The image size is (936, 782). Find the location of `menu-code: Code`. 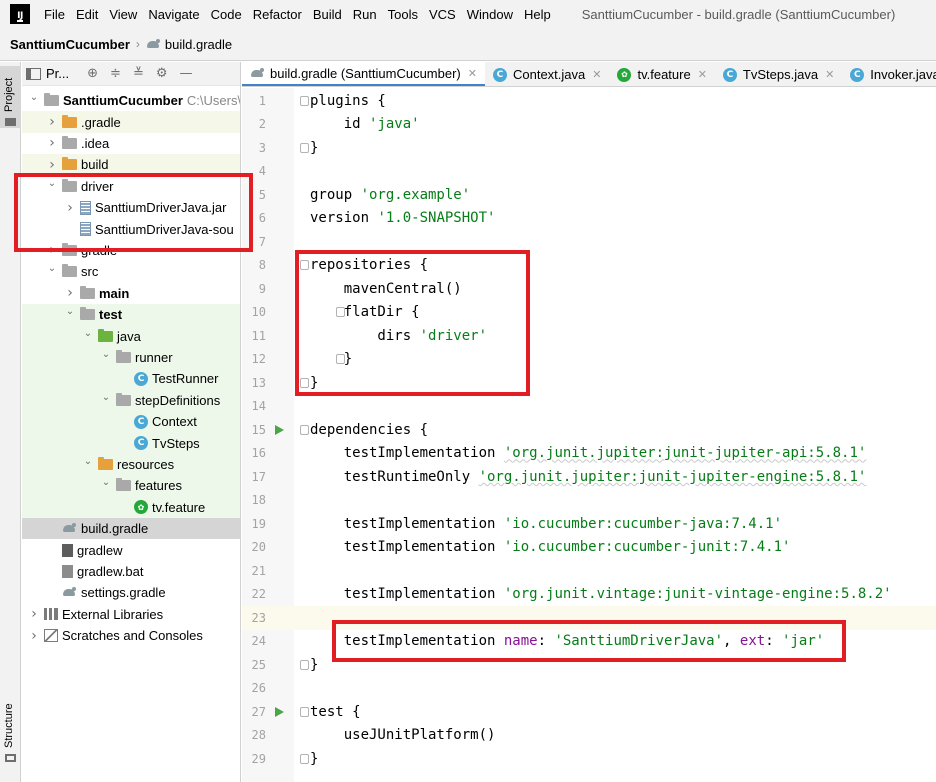

menu-code: Code is located at coordinates (226, 14).